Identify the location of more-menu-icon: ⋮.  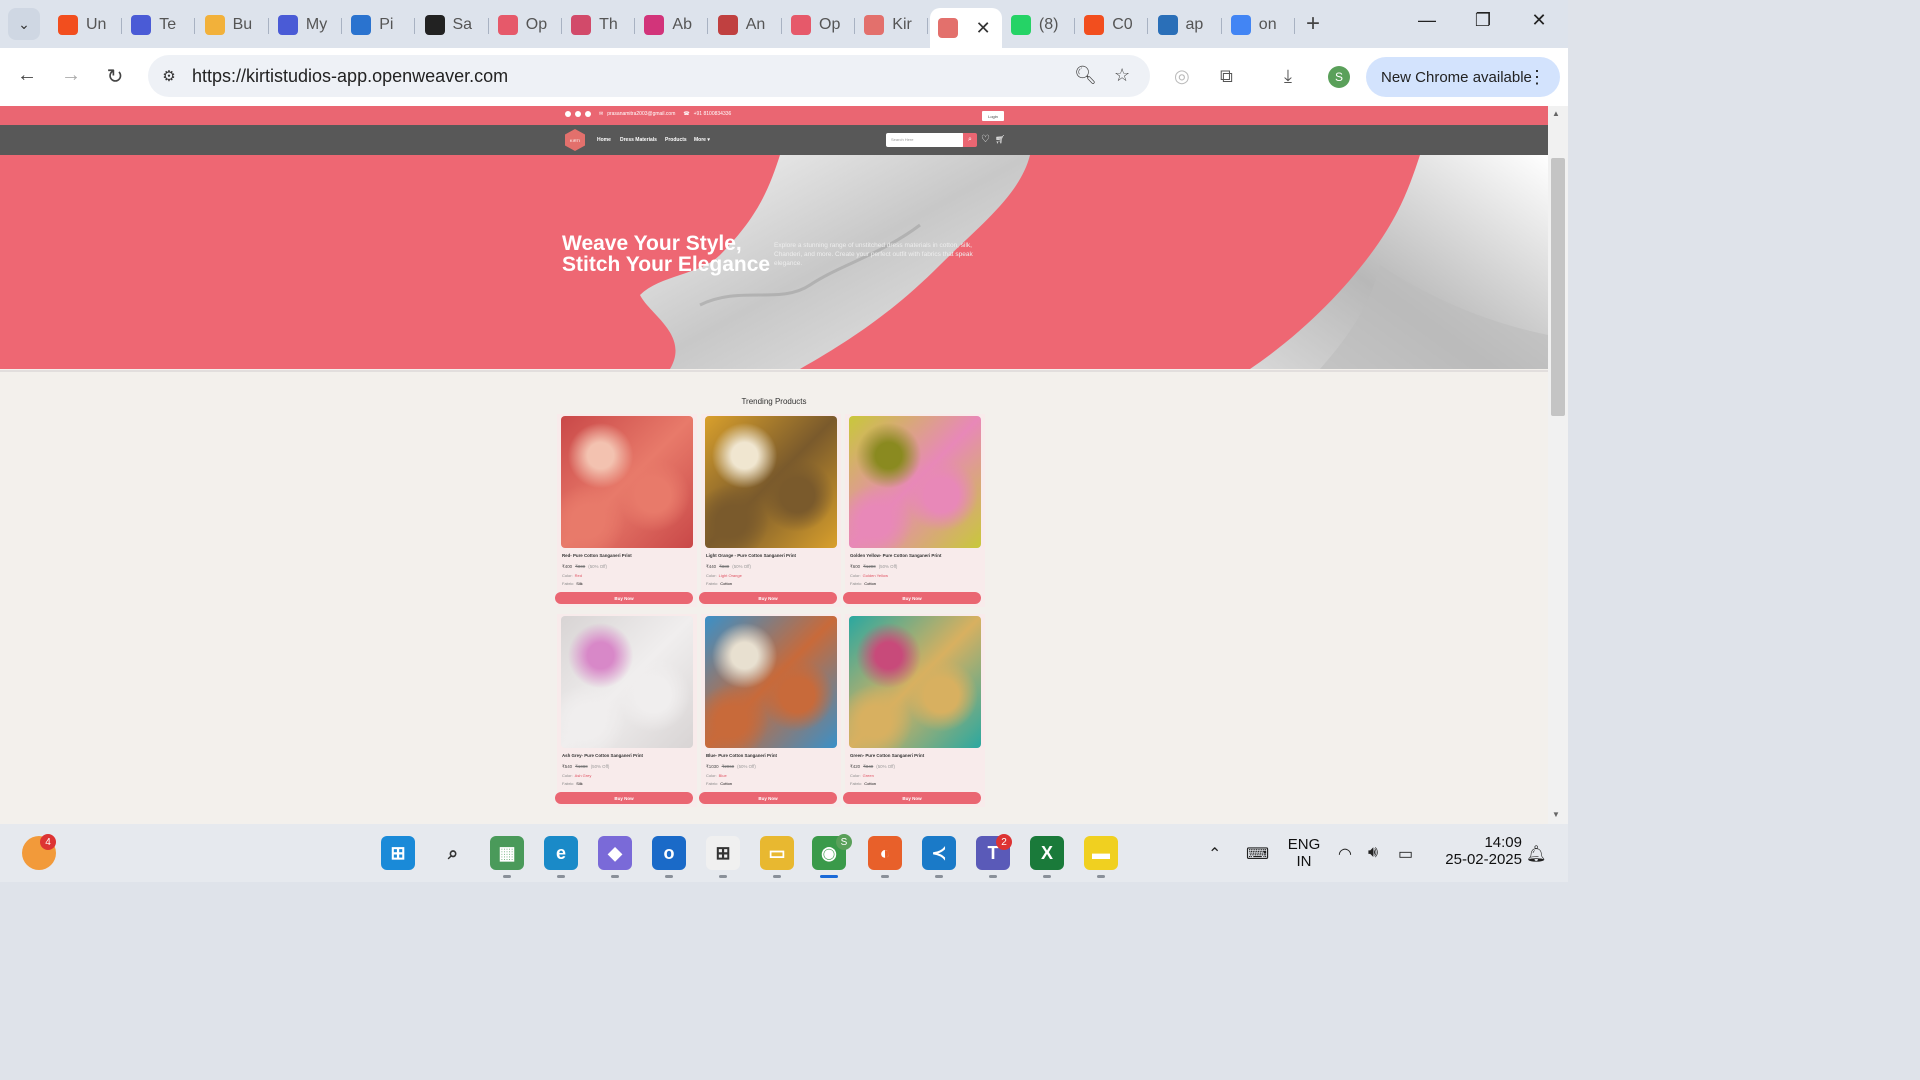
(1537, 77).